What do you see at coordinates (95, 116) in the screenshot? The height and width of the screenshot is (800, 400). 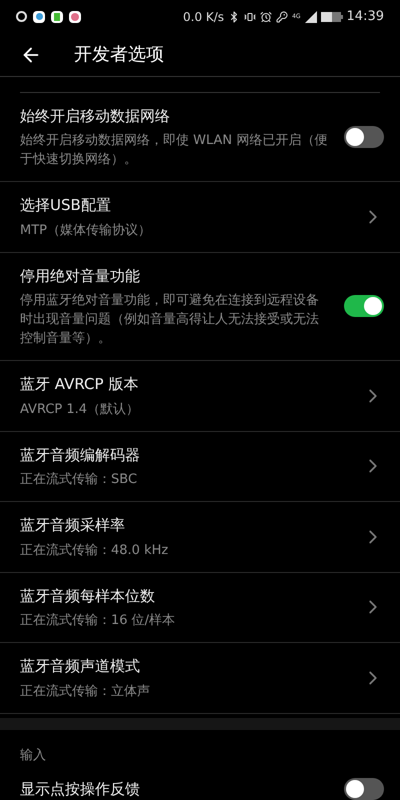 I see `setting-title: 始终开启移动数据网络` at bounding box center [95, 116].